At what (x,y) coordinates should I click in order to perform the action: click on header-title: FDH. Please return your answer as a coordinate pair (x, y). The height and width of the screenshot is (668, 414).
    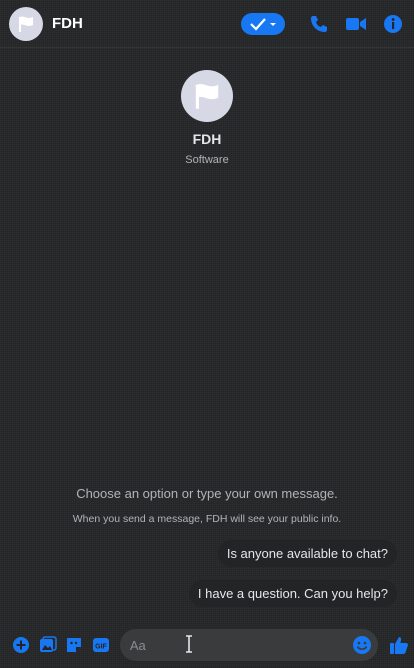
    Looking at the image, I should click on (67, 23).